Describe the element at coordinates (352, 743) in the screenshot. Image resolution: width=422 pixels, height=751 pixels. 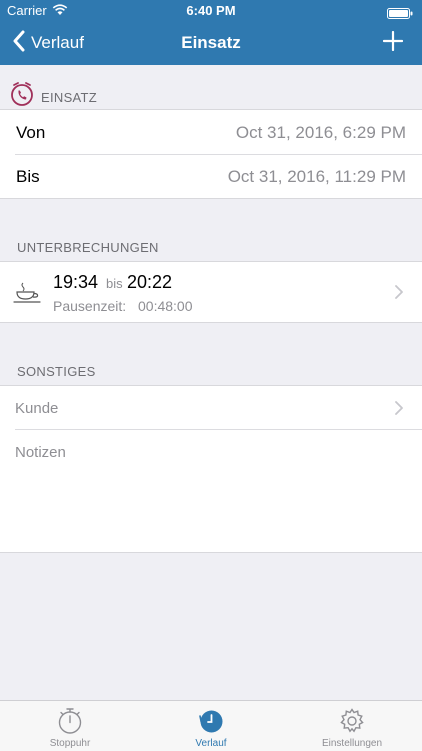
I see `tab-einstellungen-label: Einstellungen` at that location.